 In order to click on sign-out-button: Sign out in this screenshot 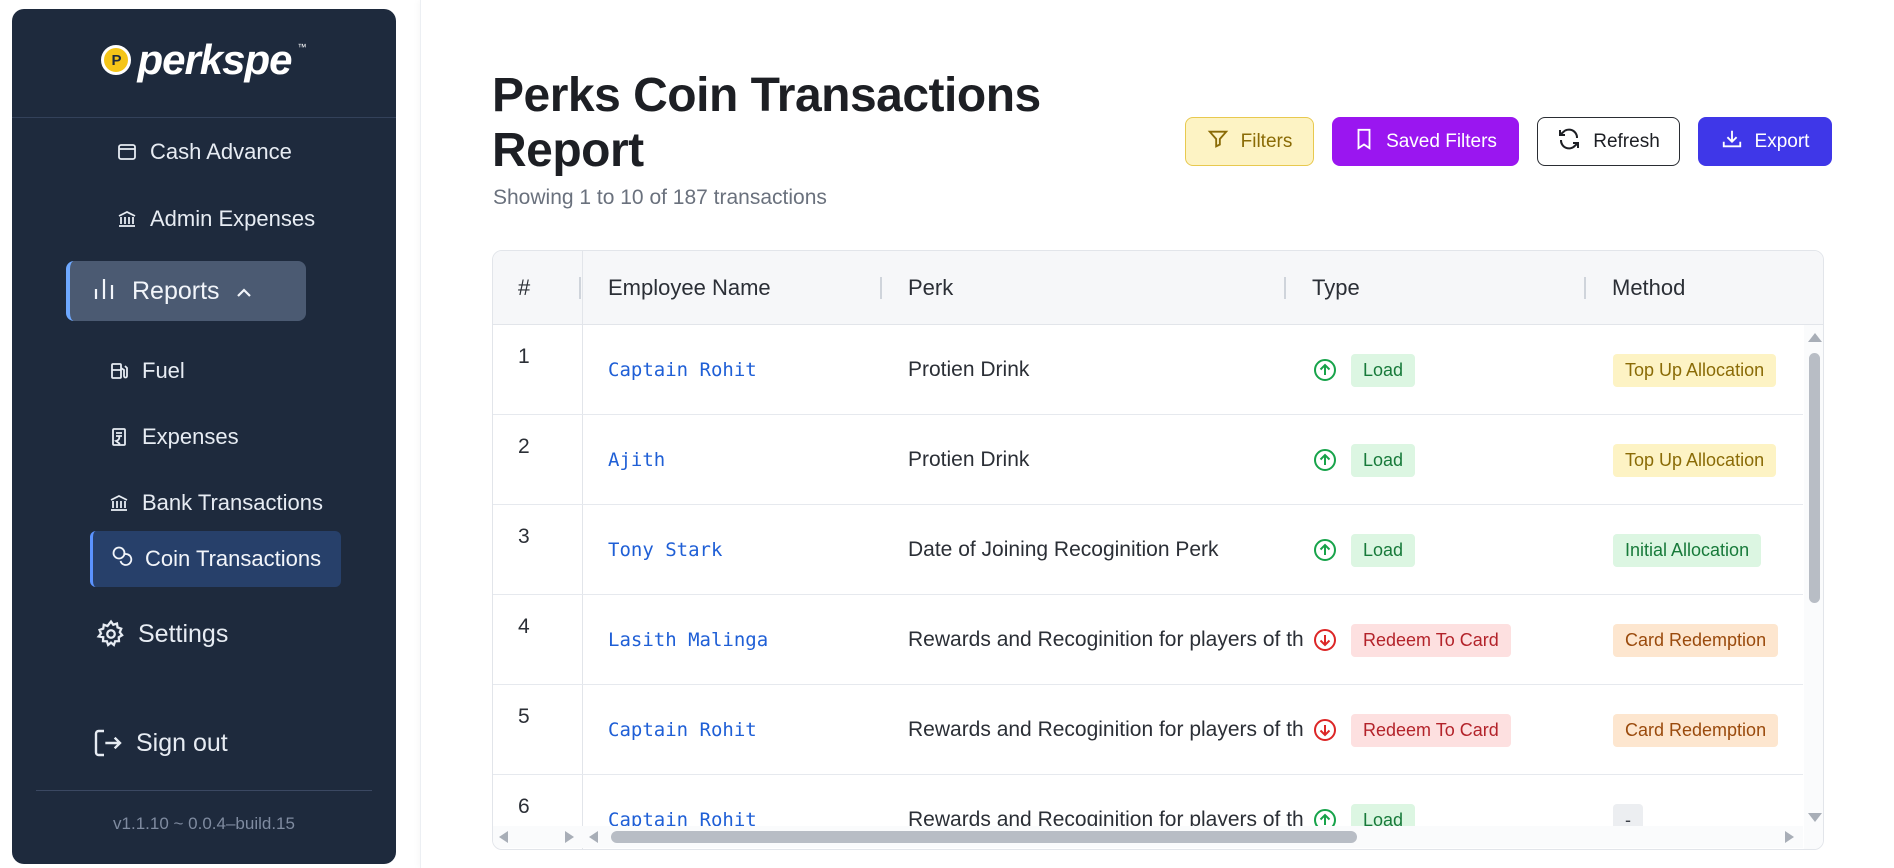, I will do `click(160, 743)`.